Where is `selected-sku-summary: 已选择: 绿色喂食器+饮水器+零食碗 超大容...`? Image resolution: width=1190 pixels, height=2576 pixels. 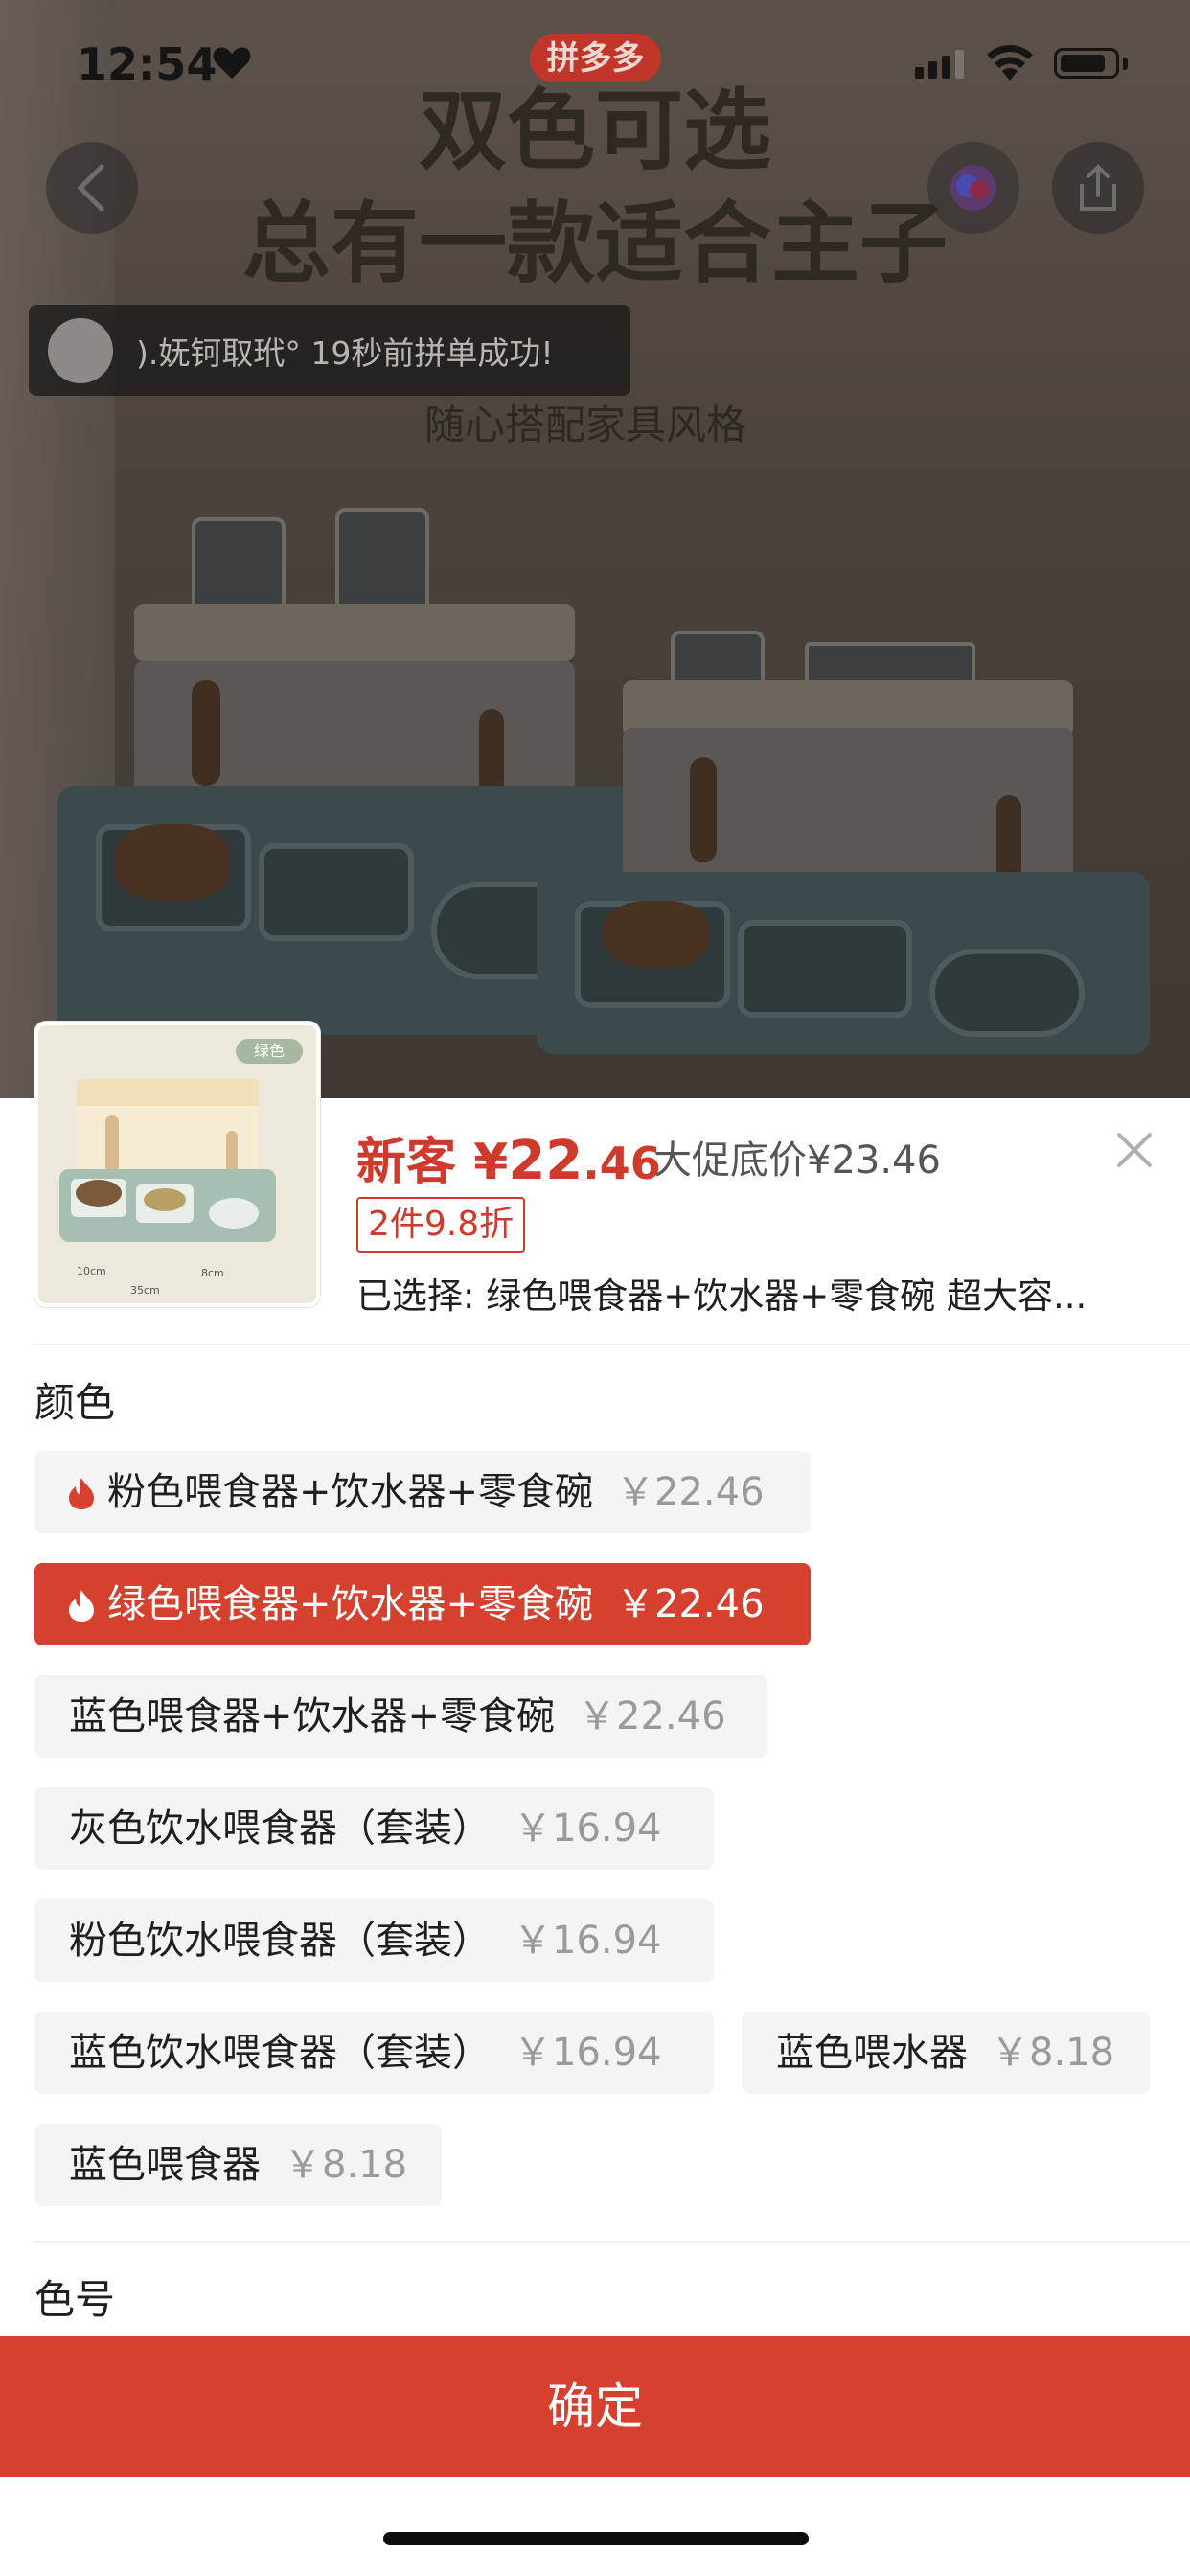 selected-sku-summary: 已选择: 绿色喂食器+饮水器+零食碗 超大容... is located at coordinates (722, 1296).